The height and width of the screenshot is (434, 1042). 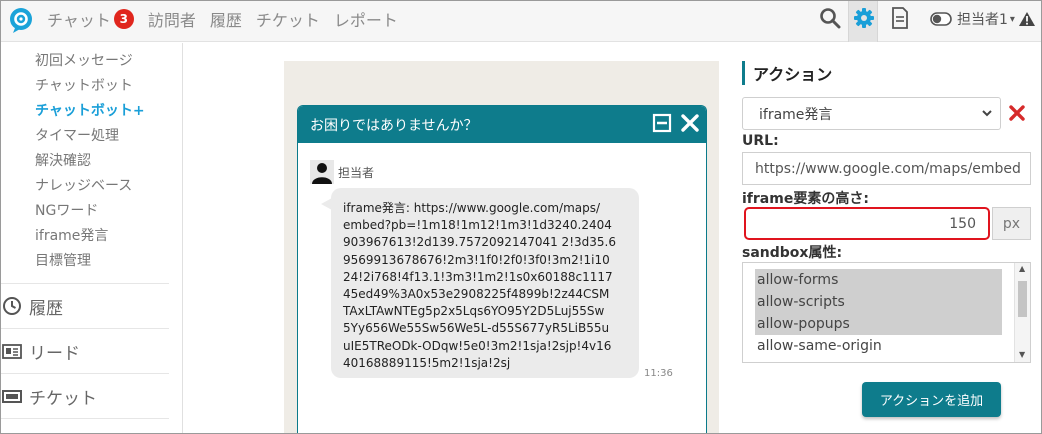 What do you see at coordinates (90, 110) in the screenshot?
I see `sidebar-item-chatbot-plus: チャットボット+` at bounding box center [90, 110].